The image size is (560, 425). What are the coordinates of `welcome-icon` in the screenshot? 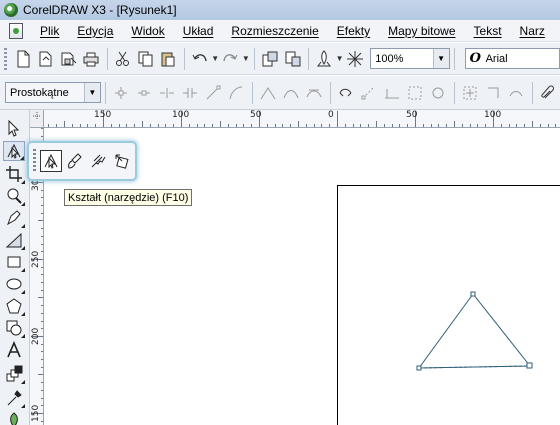 It's located at (354, 58).